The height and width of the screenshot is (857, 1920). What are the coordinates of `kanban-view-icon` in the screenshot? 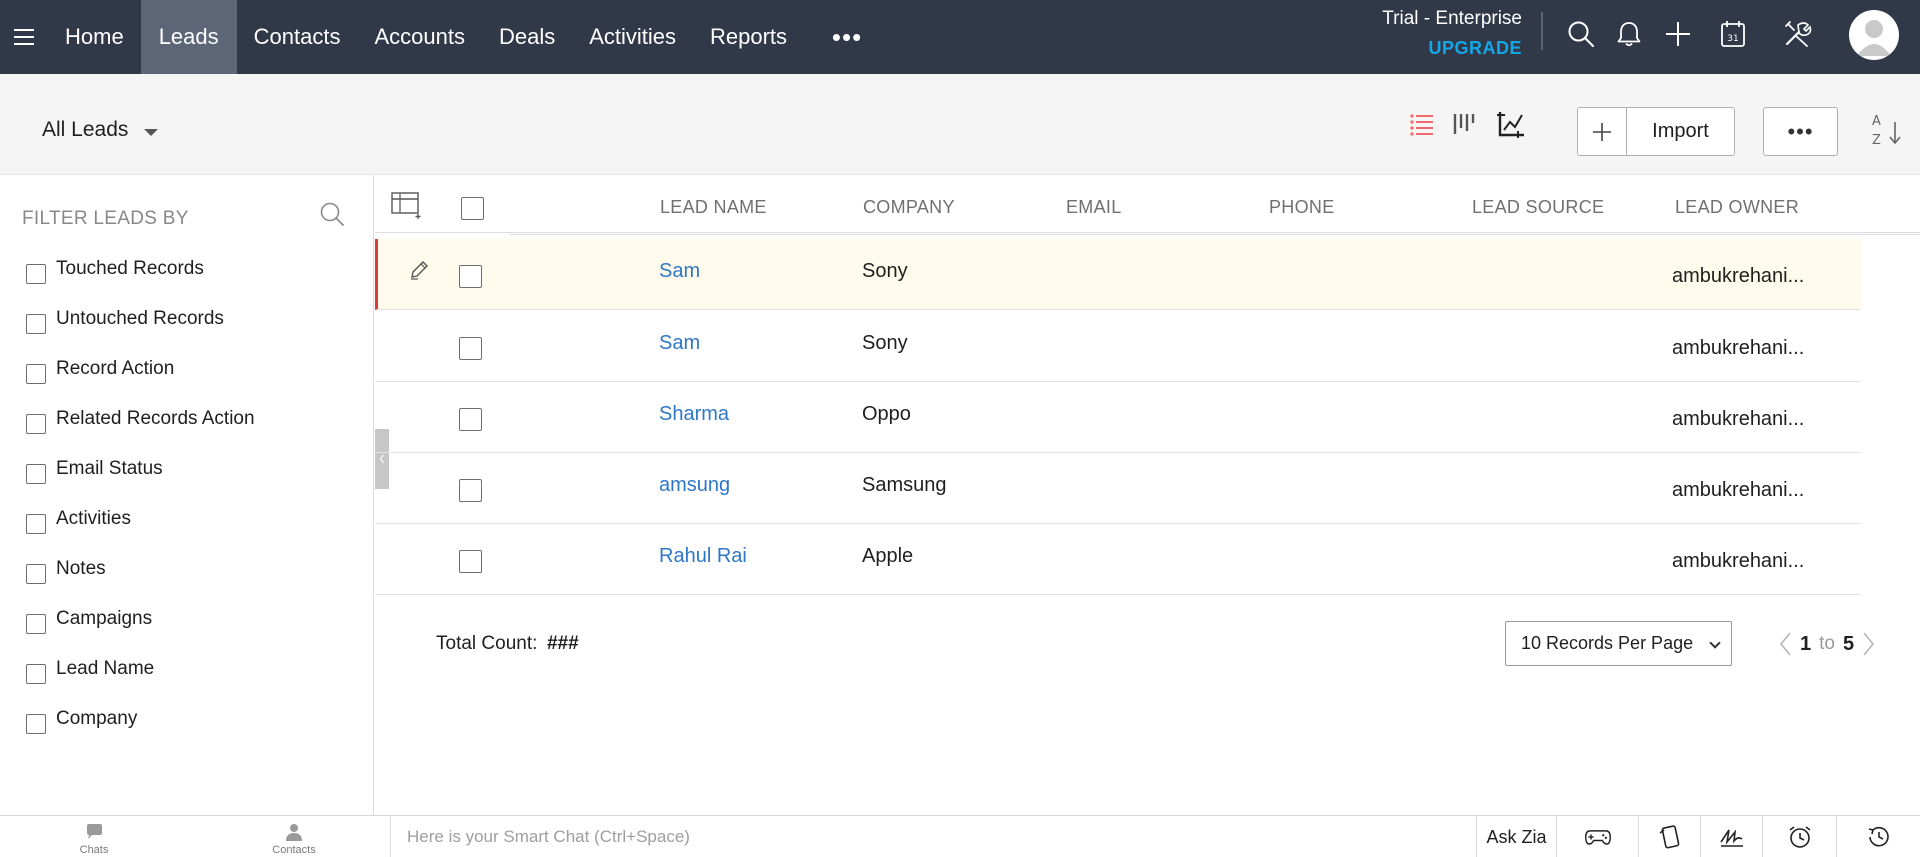 It's located at (1465, 124).